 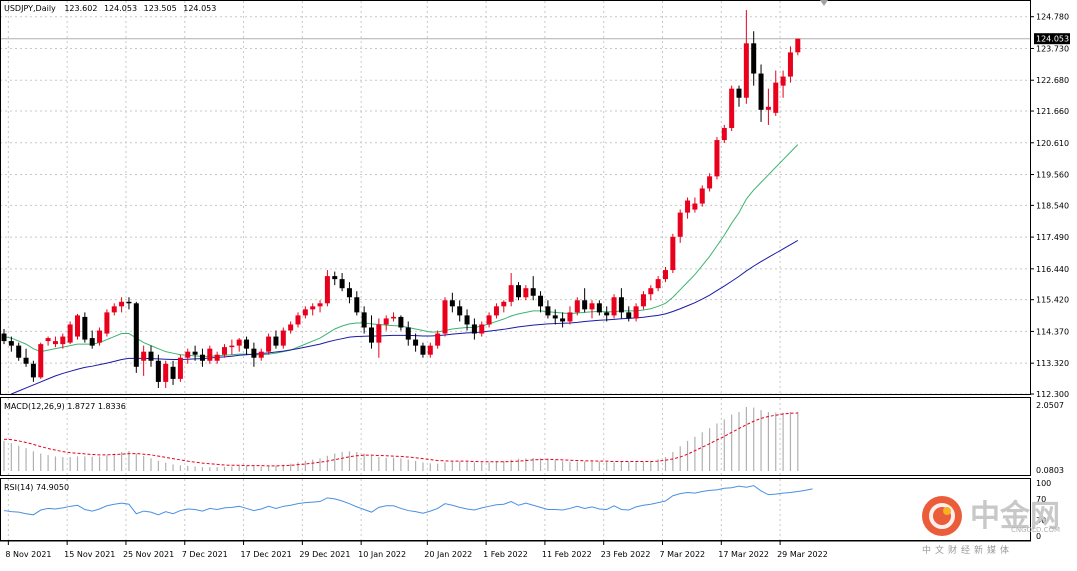 What do you see at coordinates (382, 554) in the screenshot?
I see `time-tick-label: 10 Jan 2022` at bounding box center [382, 554].